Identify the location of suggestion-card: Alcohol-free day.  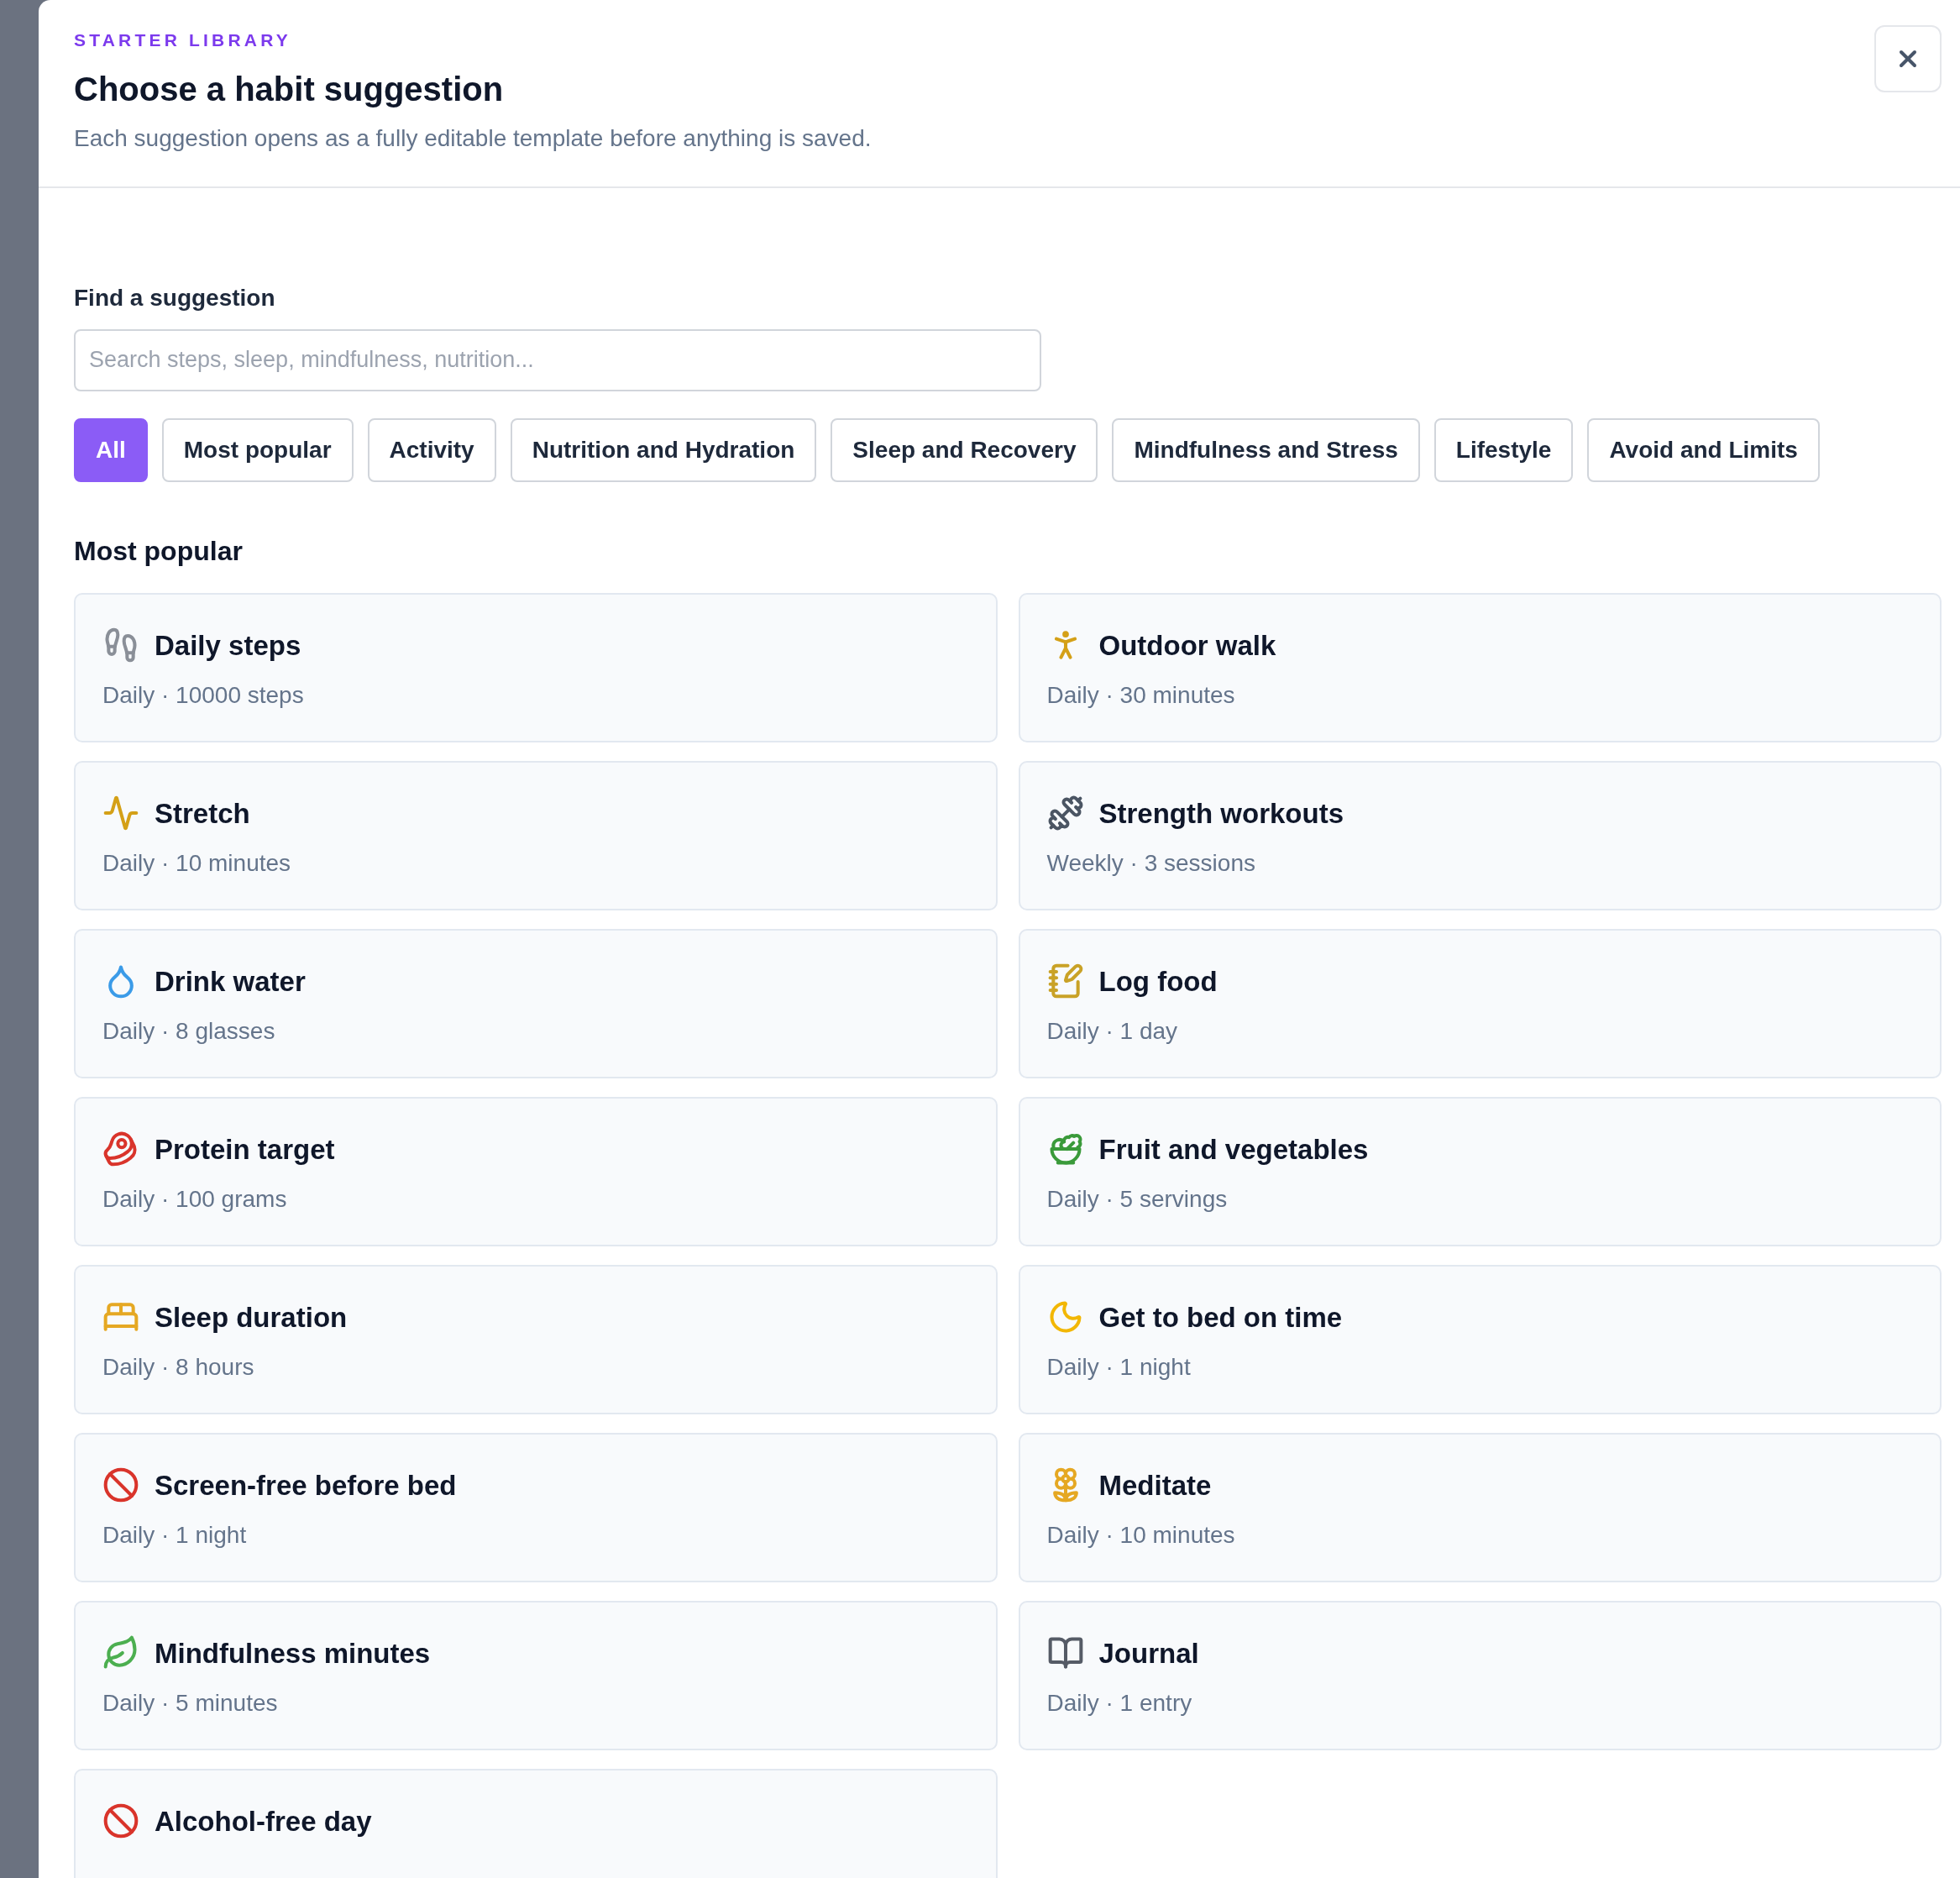
(536, 1823).